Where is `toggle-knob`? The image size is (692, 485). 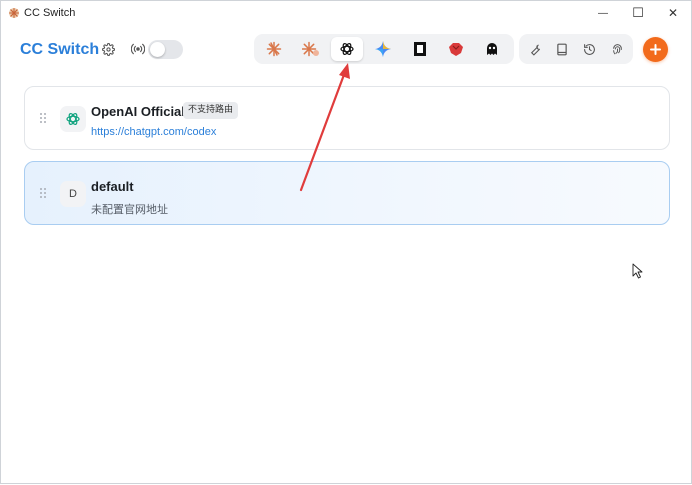
toggle-knob is located at coordinates (157, 49).